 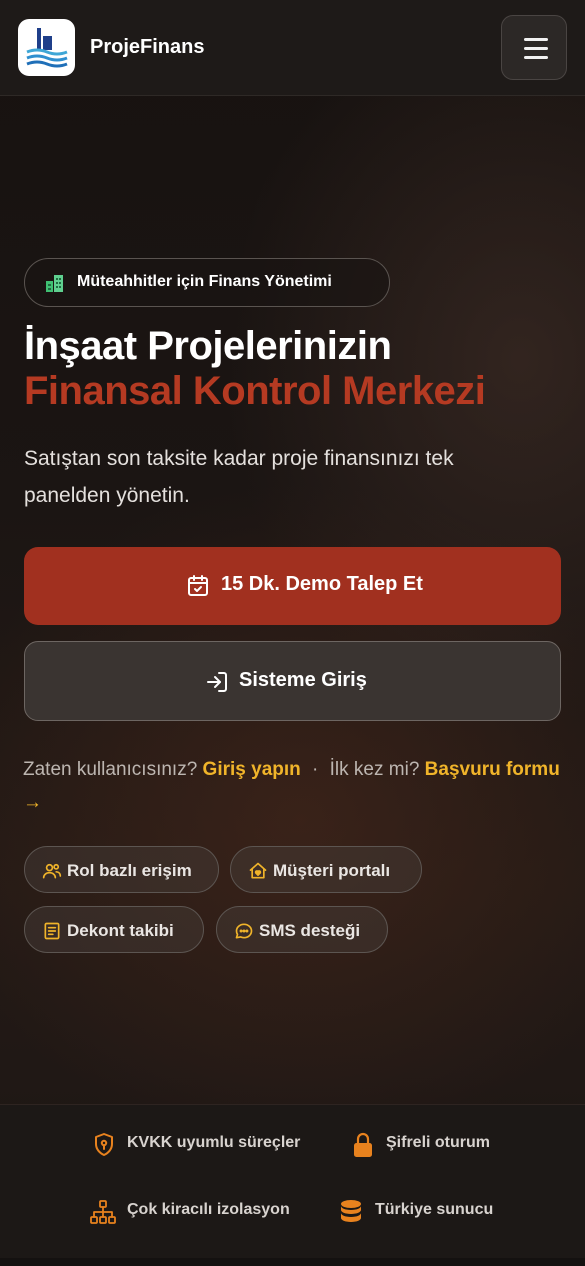 What do you see at coordinates (104, 1144) in the screenshot?
I see `shield-key-icon` at bounding box center [104, 1144].